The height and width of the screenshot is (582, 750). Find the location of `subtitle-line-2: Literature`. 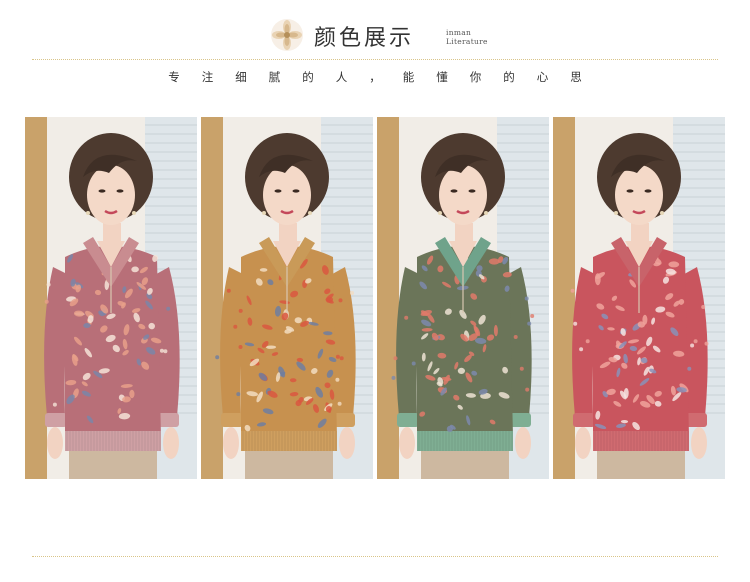

subtitle-line-2: Literature is located at coordinates (467, 41).